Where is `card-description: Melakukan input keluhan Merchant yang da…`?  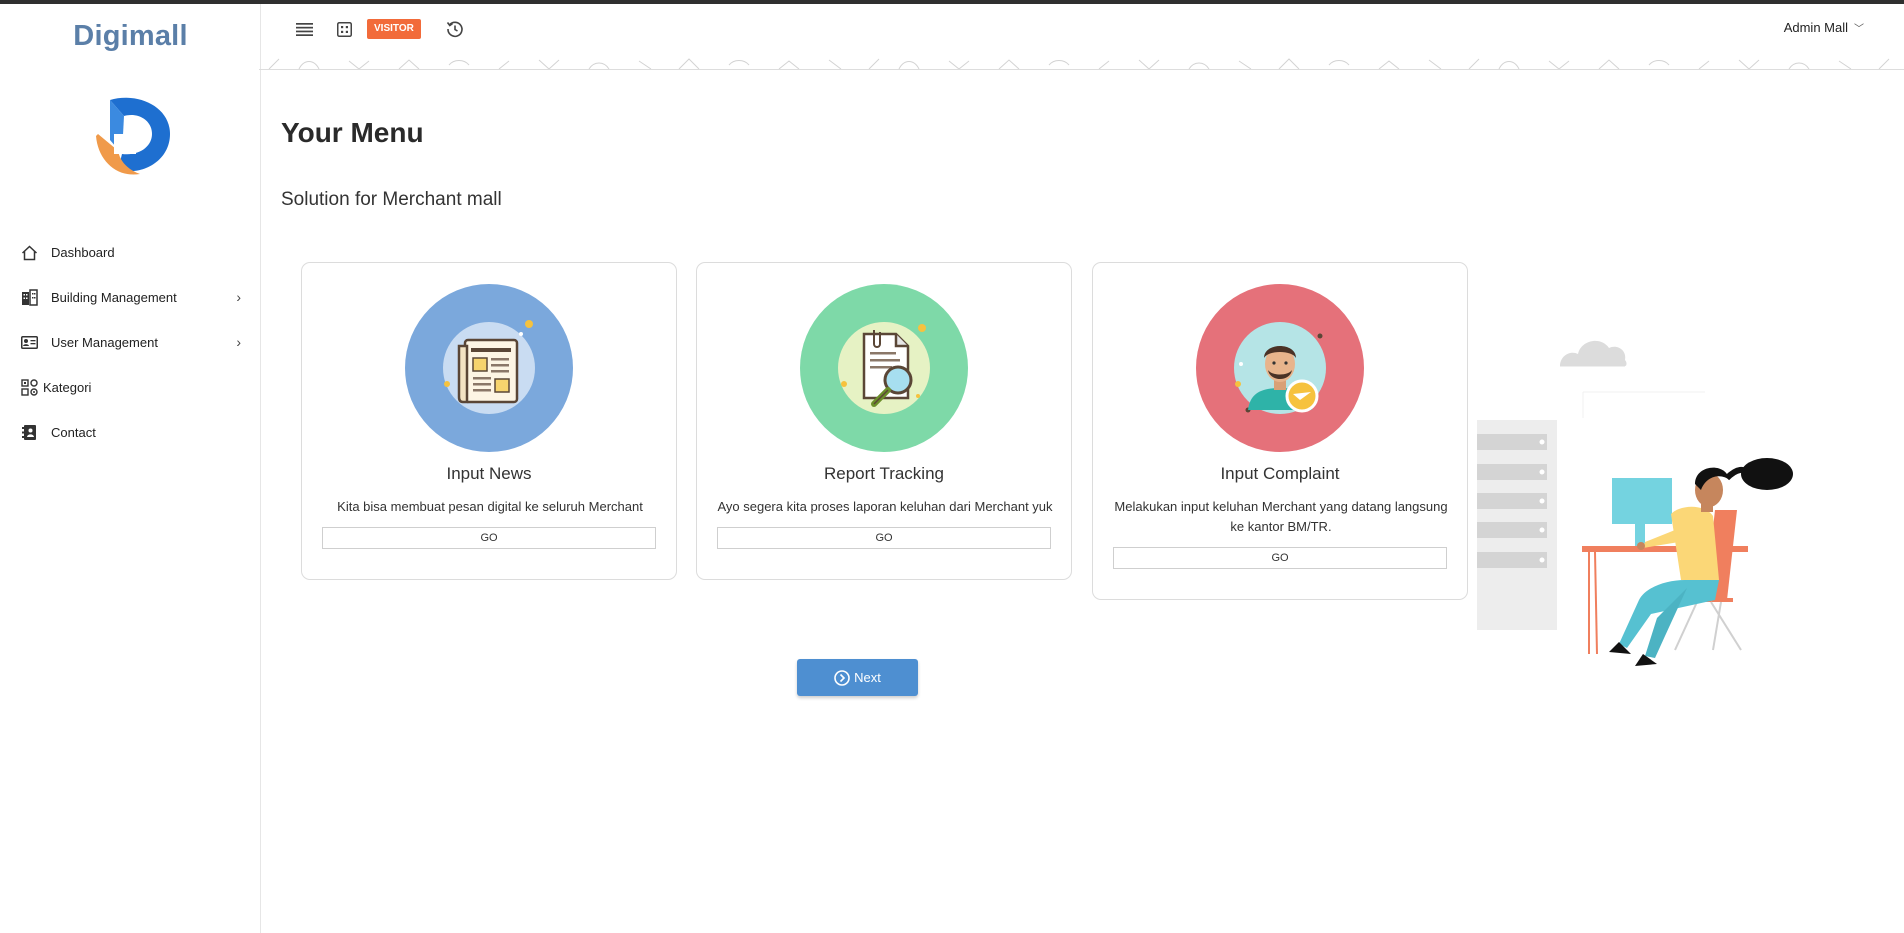
card-description: Melakukan input keluhan Merchant yang da… is located at coordinates (1281, 516).